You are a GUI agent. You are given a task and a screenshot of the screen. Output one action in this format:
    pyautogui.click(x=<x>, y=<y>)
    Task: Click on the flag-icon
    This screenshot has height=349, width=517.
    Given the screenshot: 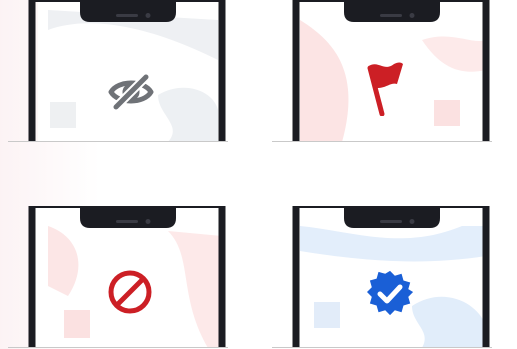 What is the action you would take?
    pyautogui.click(x=385, y=89)
    